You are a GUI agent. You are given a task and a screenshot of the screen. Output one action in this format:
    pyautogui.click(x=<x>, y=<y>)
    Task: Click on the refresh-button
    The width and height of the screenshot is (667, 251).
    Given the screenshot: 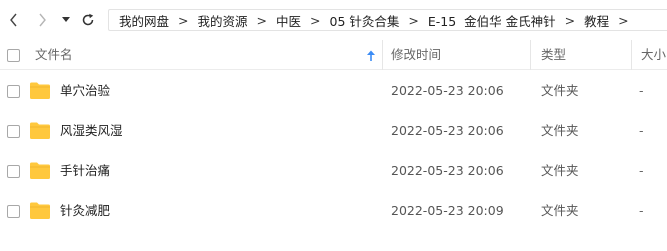 What is the action you would take?
    pyautogui.click(x=88, y=20)
    